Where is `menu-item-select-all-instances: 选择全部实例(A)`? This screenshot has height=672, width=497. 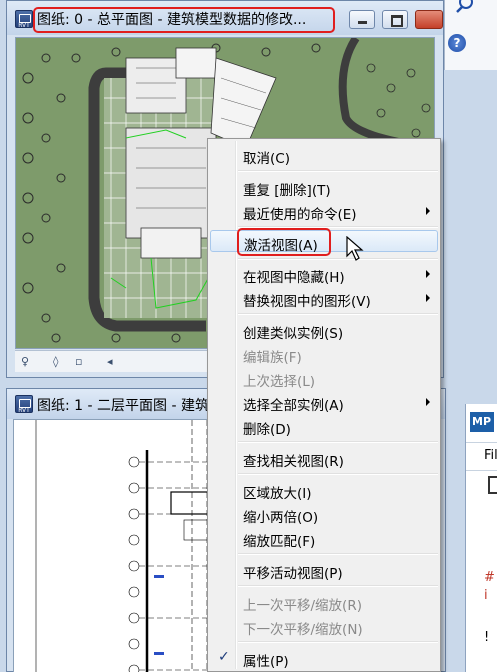 menu-item-select-all-instances: 选择全部实例(A) is located at coordinates (324, 402).